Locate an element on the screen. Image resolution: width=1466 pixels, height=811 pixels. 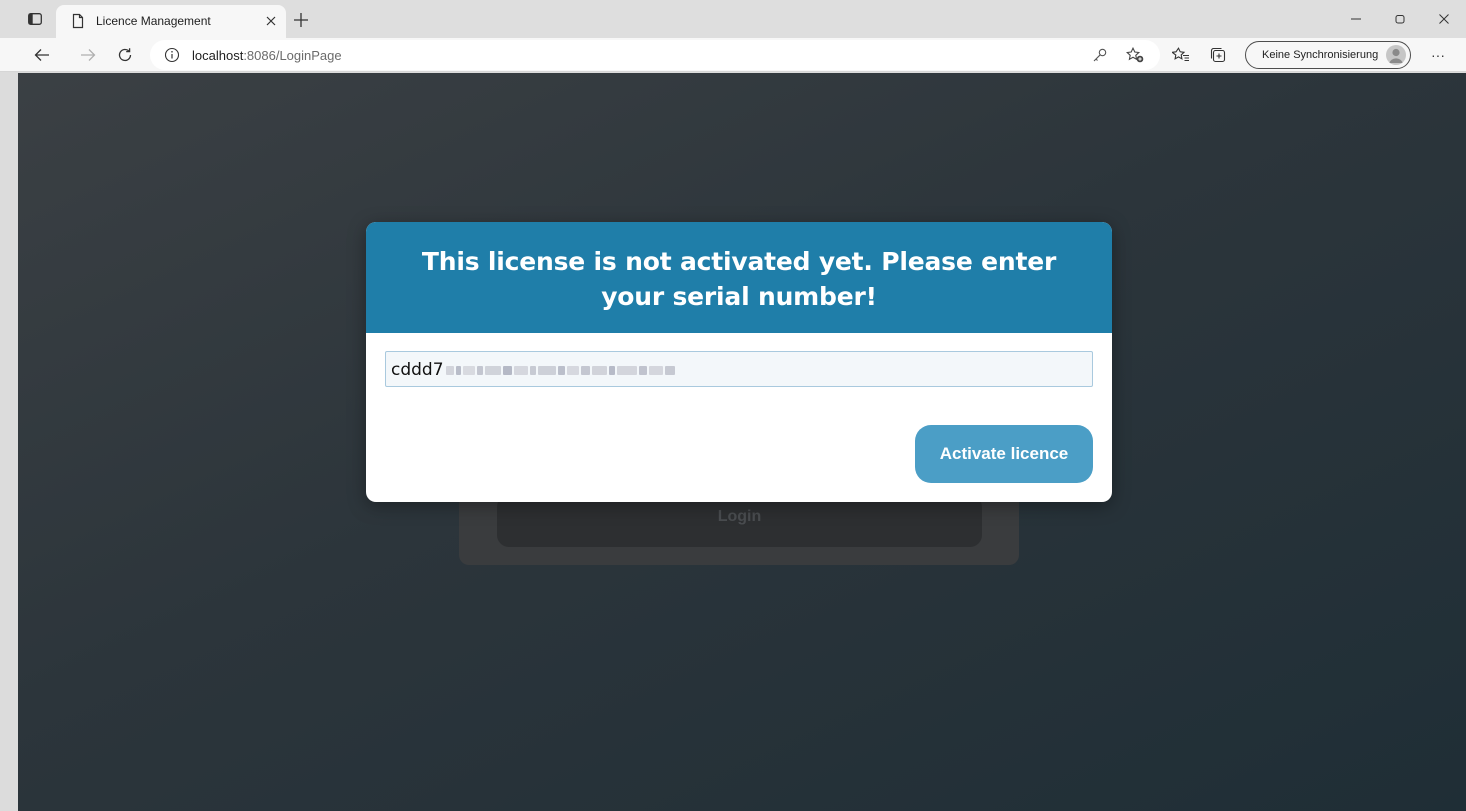
redacted-serial-mask is located at coordinates (591, 370).